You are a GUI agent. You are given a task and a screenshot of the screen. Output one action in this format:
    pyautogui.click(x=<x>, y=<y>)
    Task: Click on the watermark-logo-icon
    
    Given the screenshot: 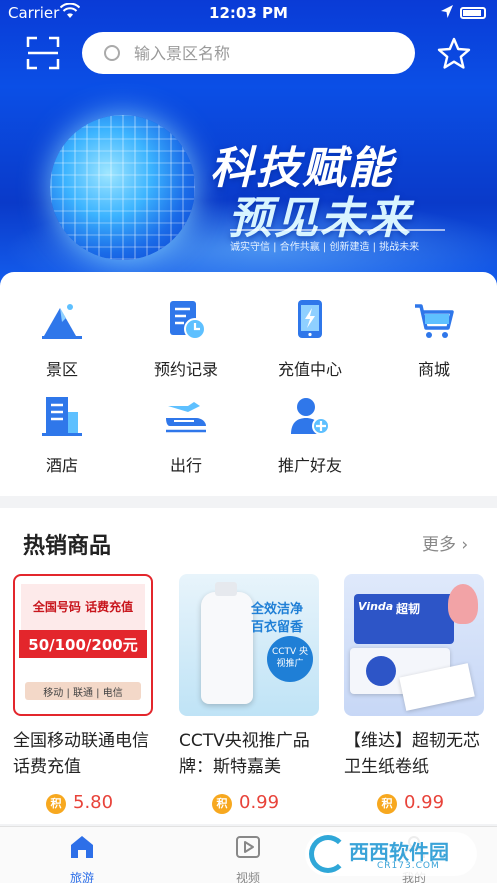 What is the action you would take?
    pyautogui.click(x=328, y=854)
    